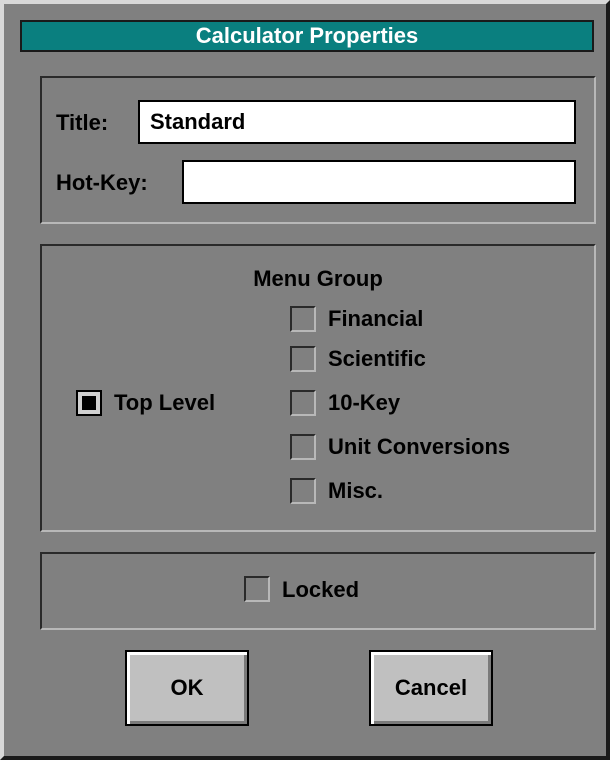  I want to click on locked-checkbox, so click(257, 589).